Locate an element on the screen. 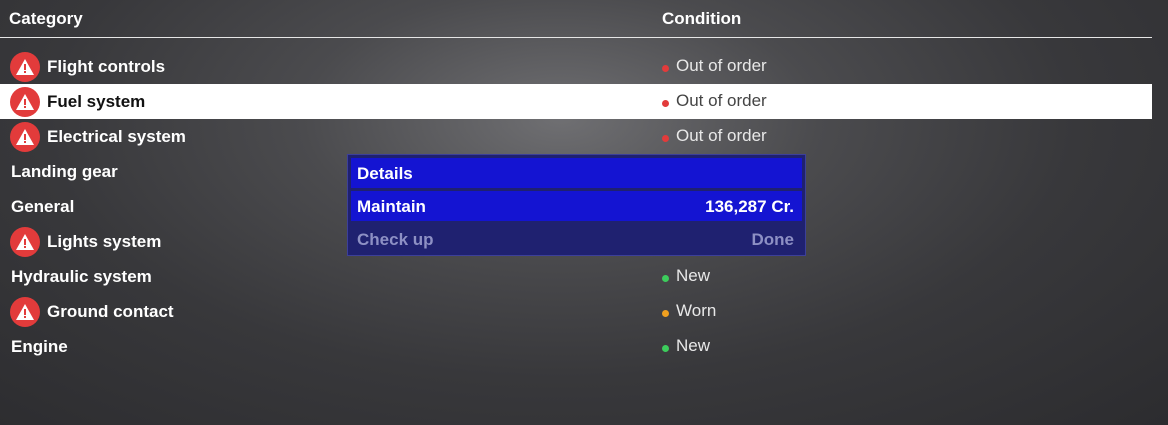 This screenshot has width=1168, height=425. row-category: Landing gear is located at coordinates (64, 171).